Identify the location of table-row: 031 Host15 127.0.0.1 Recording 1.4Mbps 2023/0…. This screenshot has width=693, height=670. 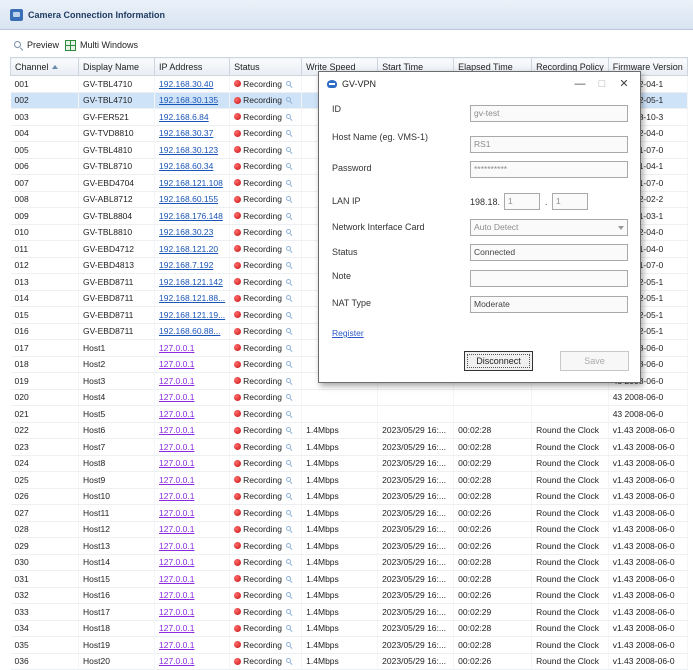
(349, 579).